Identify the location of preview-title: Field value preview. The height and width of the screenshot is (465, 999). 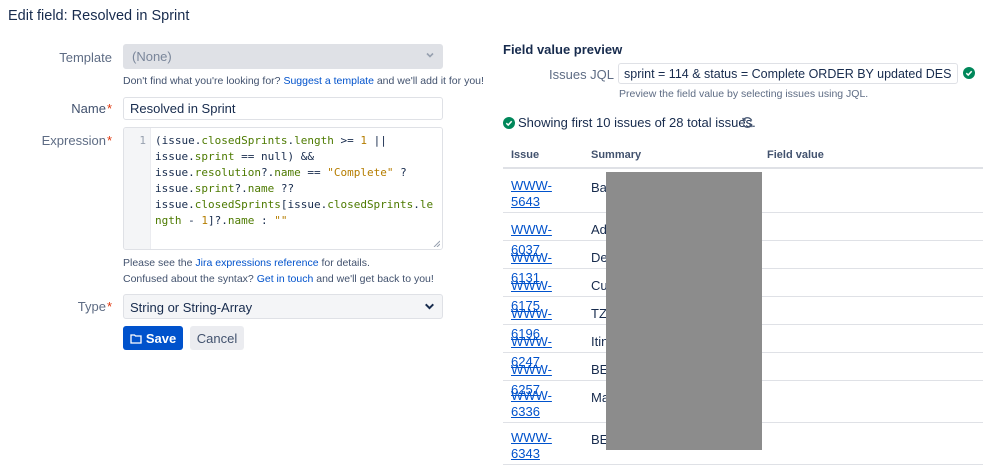
(563, 49).